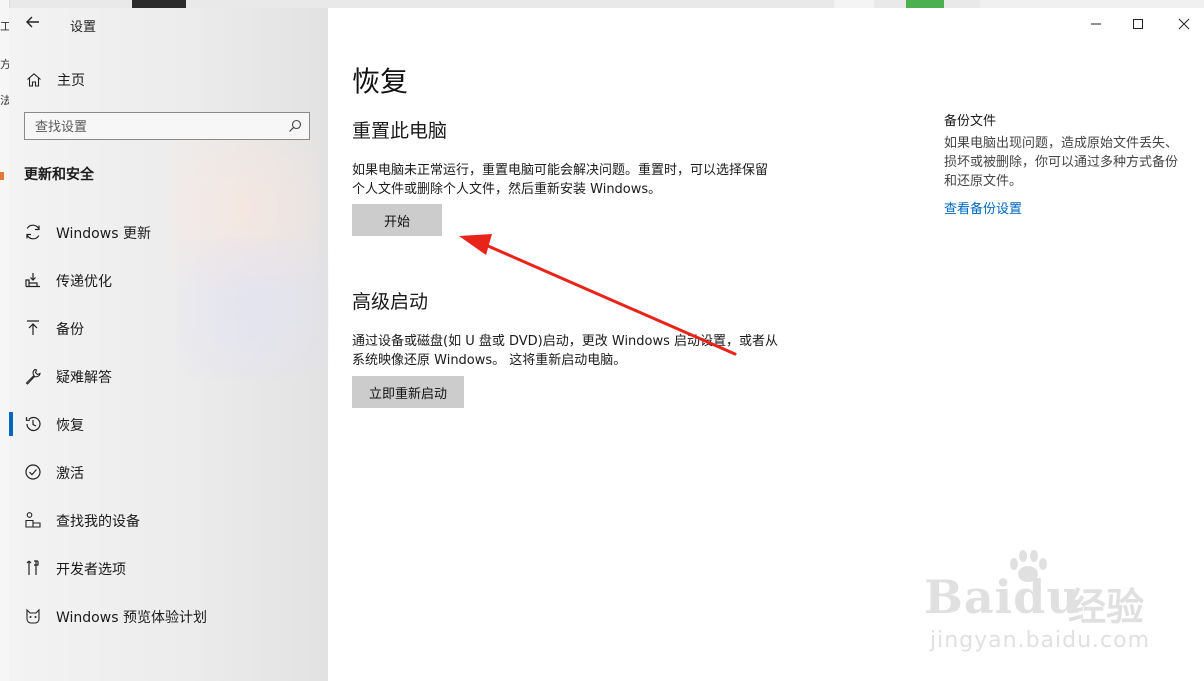 Image resolution: width=1204 pixels, height=681 pixels. I want to click on sidebar-item-label: 传递优化, so click(84, 282).